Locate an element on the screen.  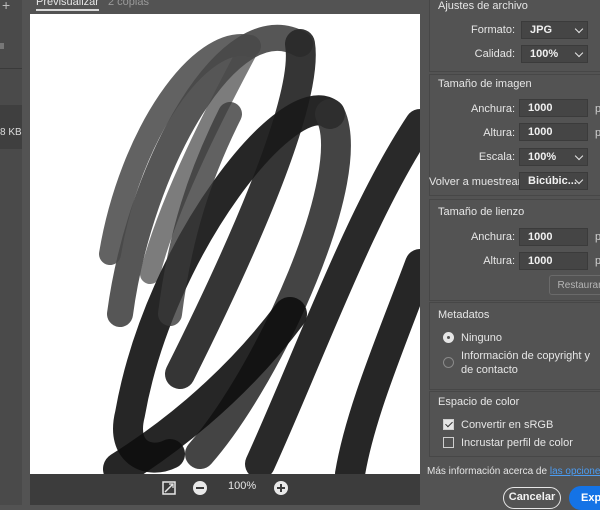
resample-label: Volver a muestrear: is located at coordinates (477, 182).